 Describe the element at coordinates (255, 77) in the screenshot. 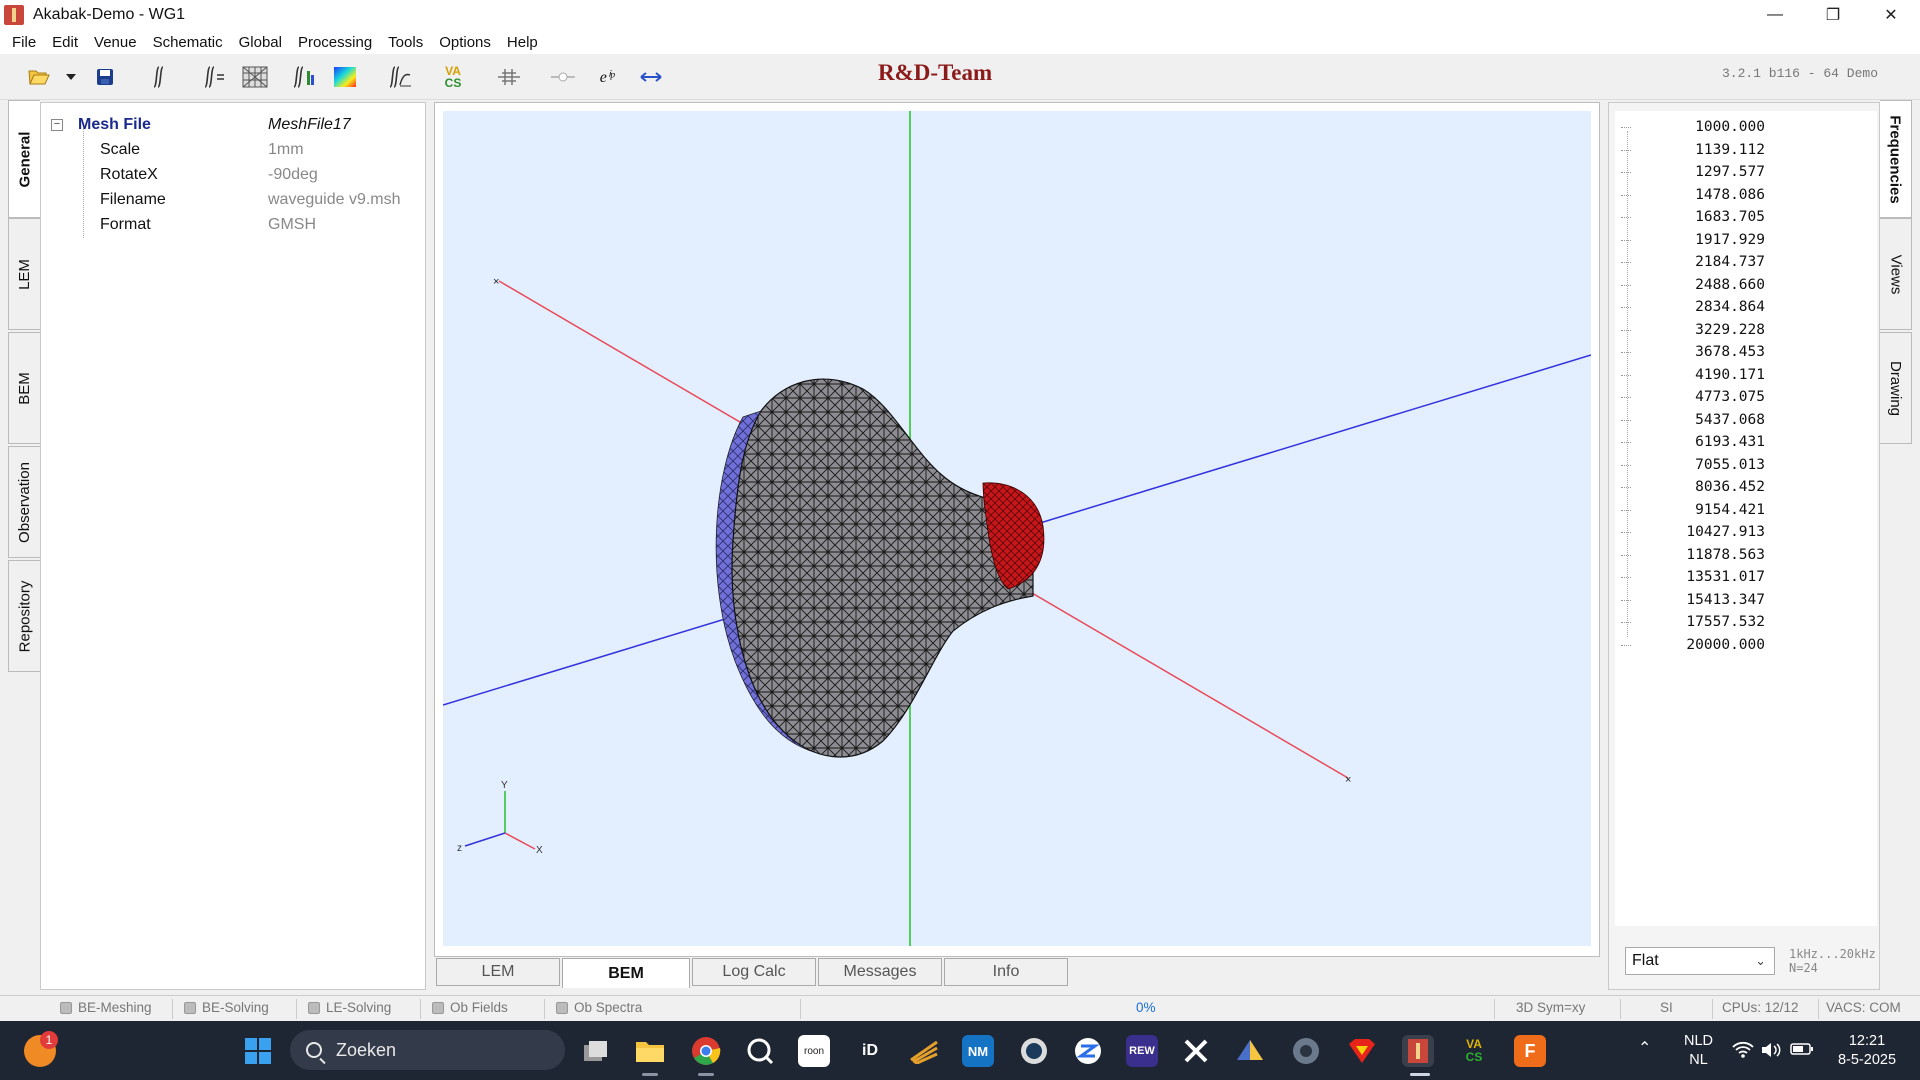

I see `mesh-grid-icon` at that location.